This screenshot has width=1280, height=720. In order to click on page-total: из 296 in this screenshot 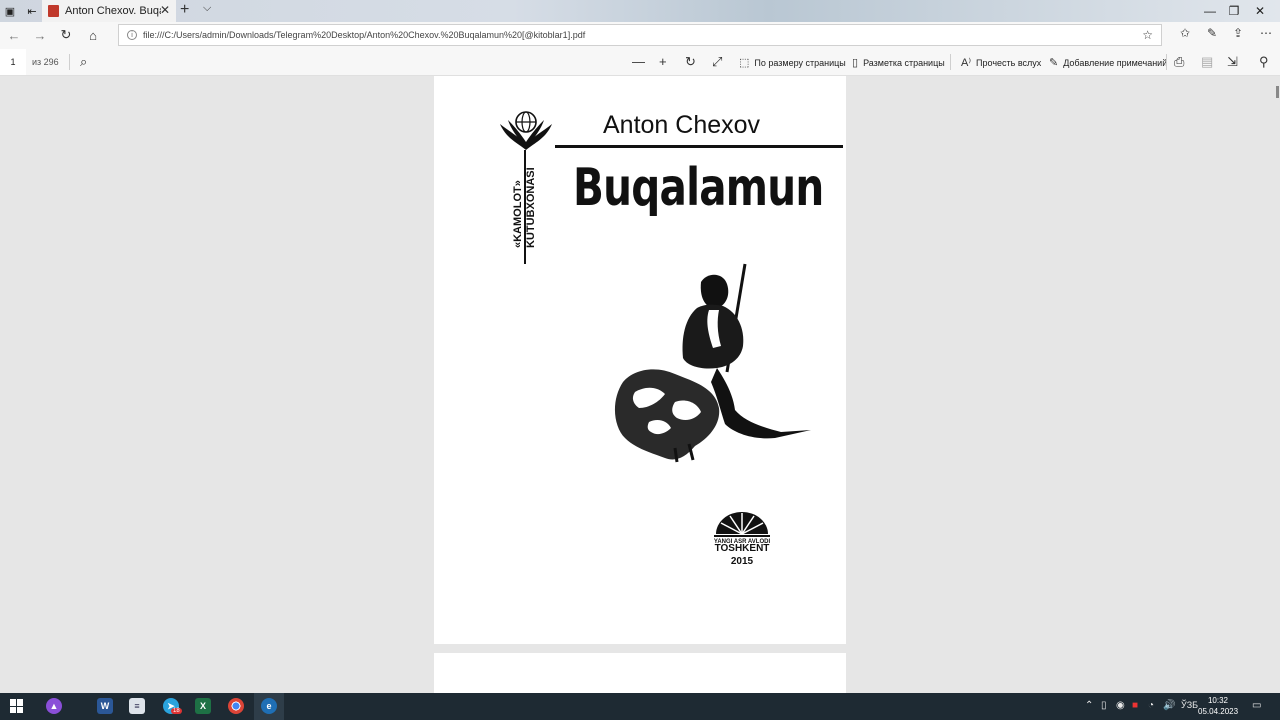, I will do `click(45, 62)`.